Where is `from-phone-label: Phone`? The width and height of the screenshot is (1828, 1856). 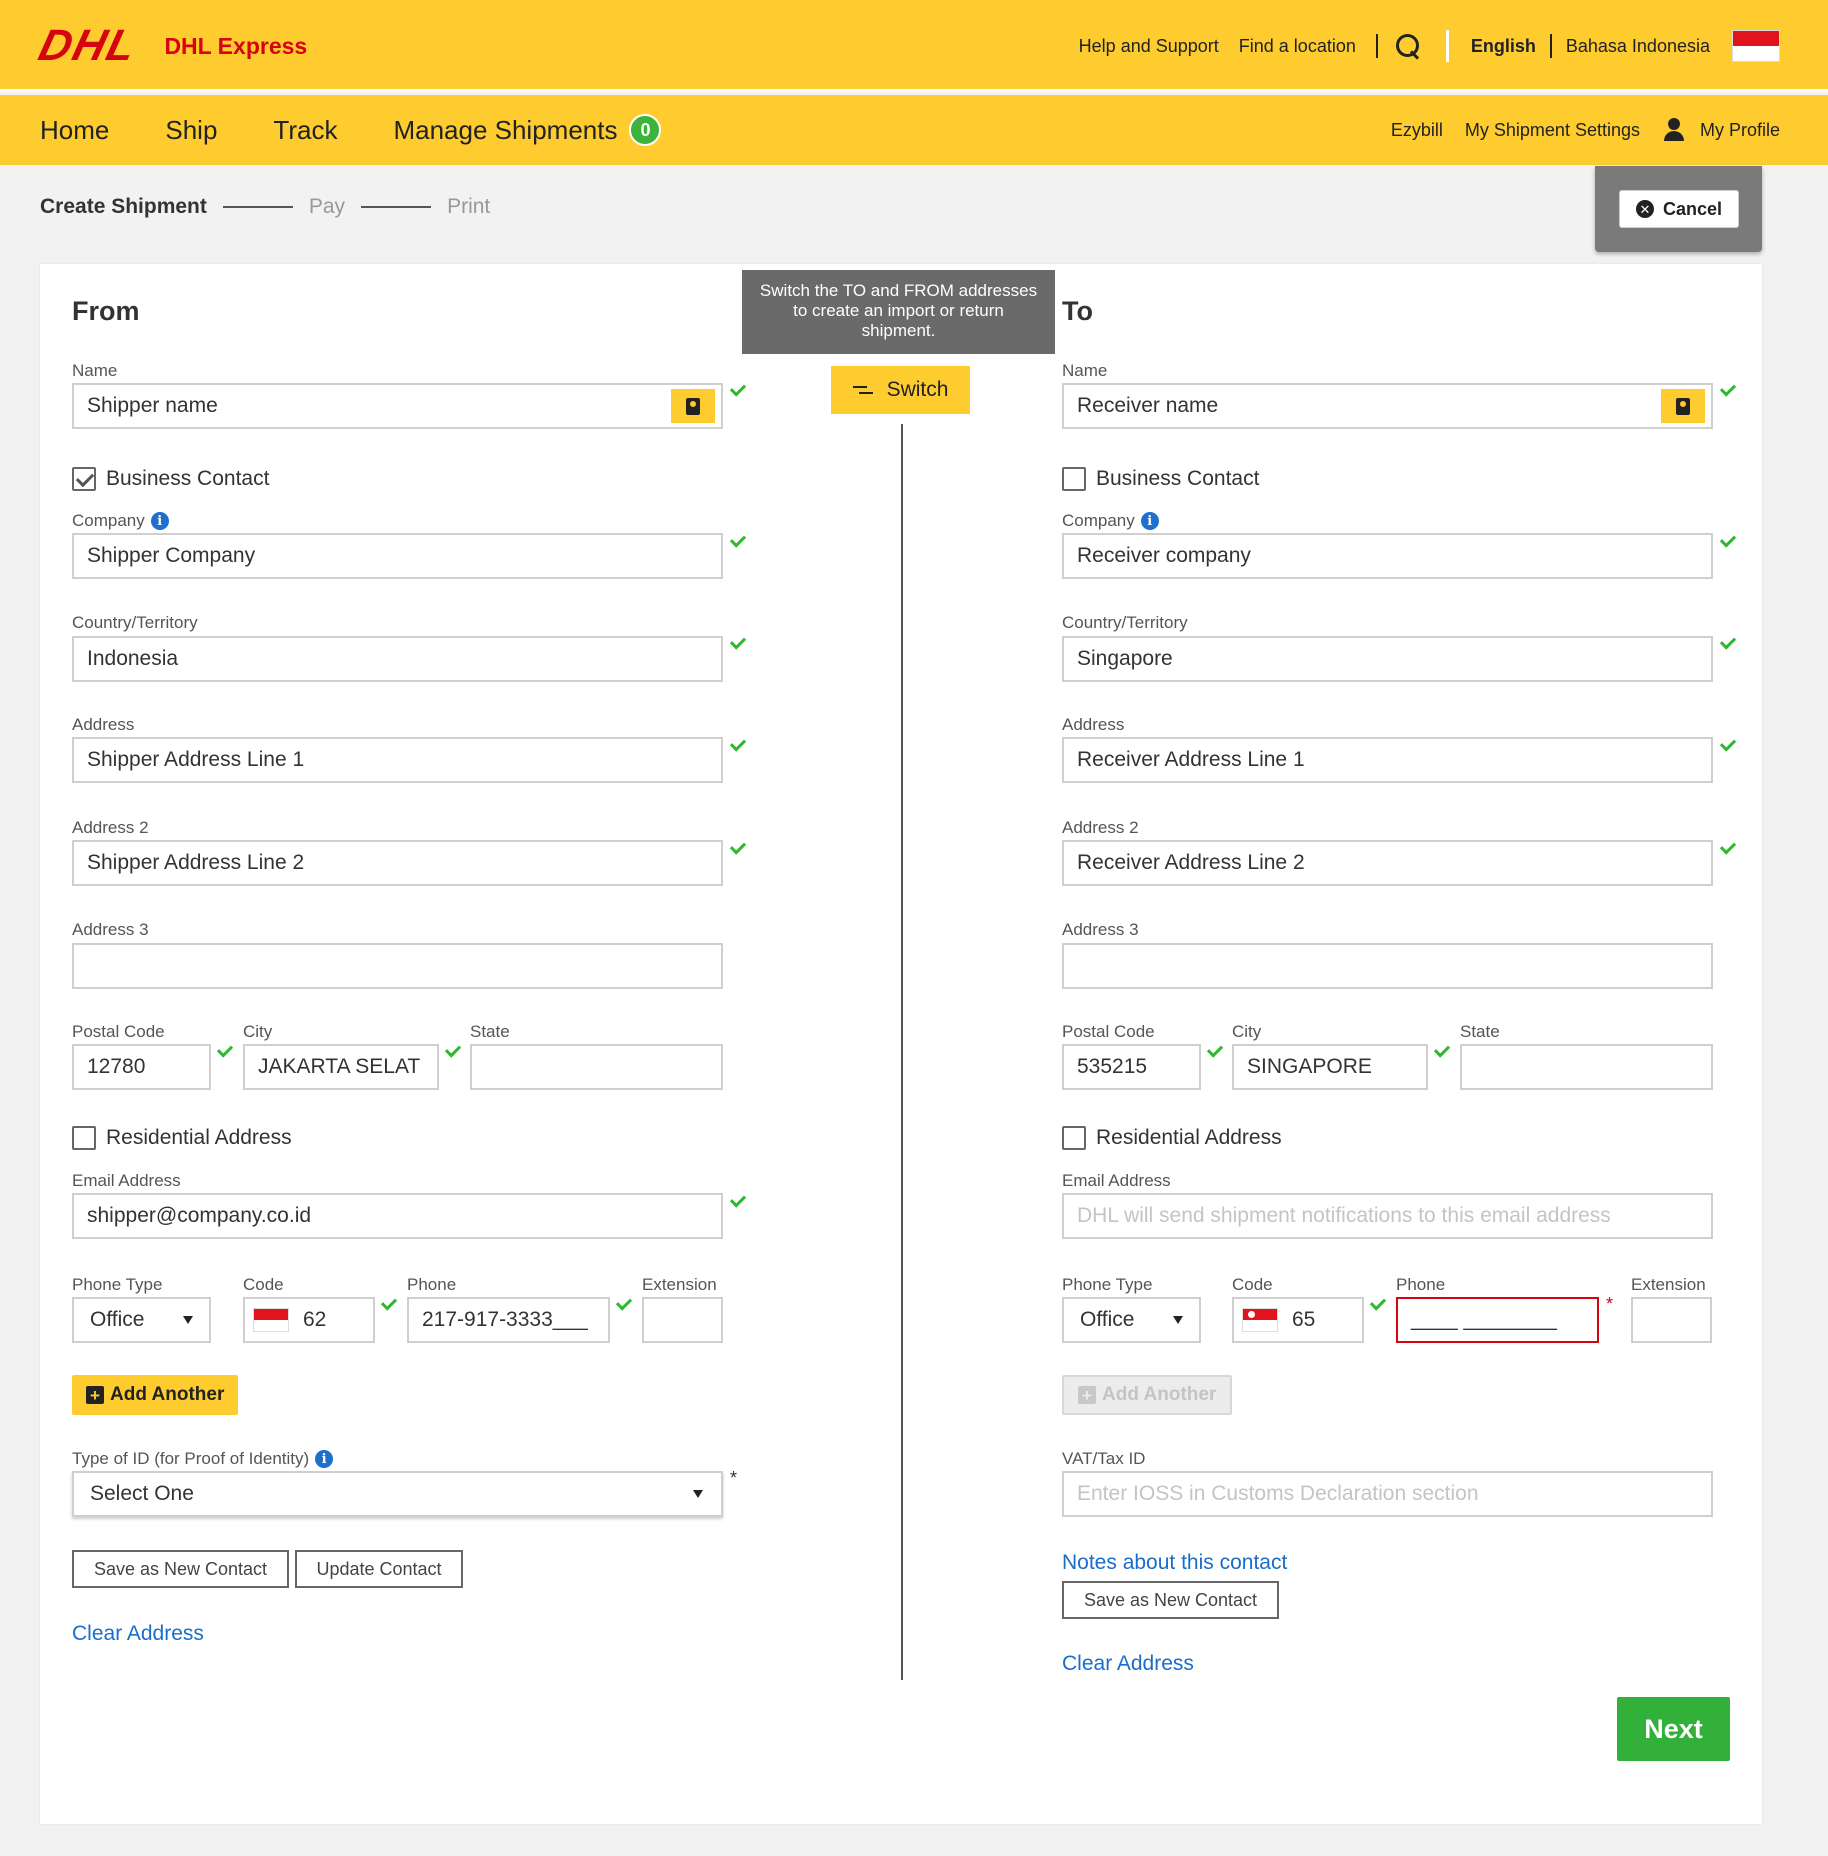
from-phone-label: Phone is located at coordinates (432, 1284).